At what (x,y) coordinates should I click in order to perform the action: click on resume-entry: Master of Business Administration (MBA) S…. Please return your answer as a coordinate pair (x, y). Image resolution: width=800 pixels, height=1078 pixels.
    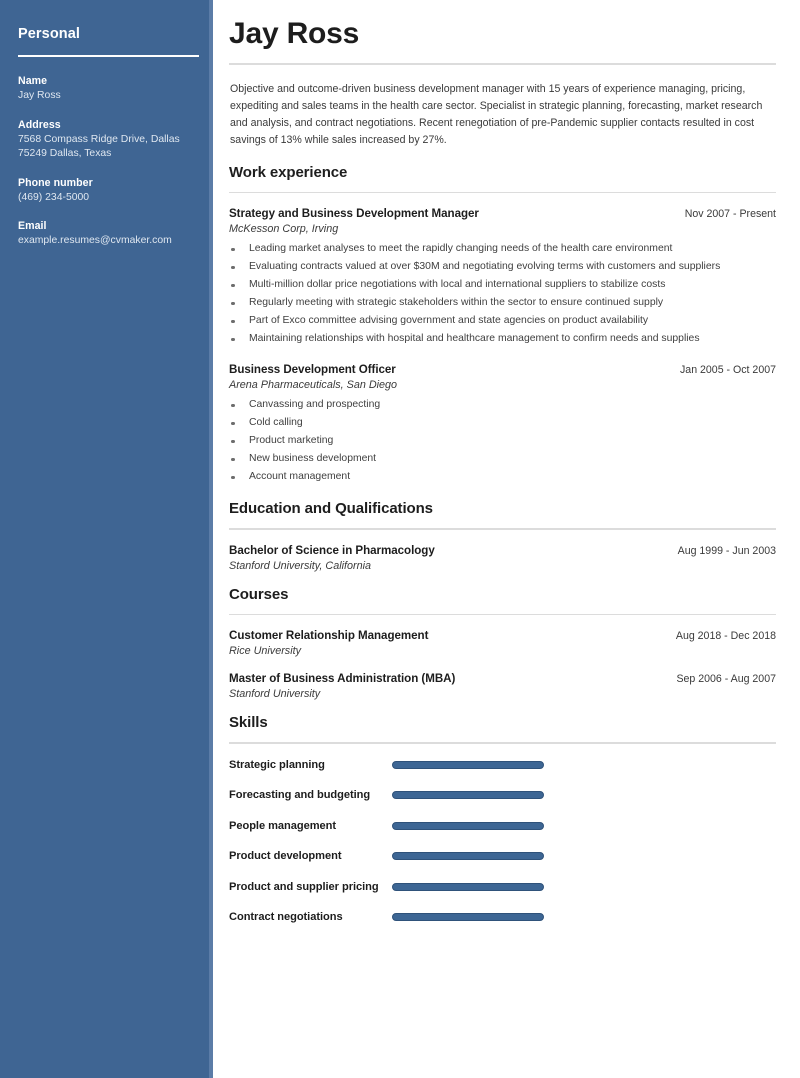
    Looking at the image, I should click on (502, 686).